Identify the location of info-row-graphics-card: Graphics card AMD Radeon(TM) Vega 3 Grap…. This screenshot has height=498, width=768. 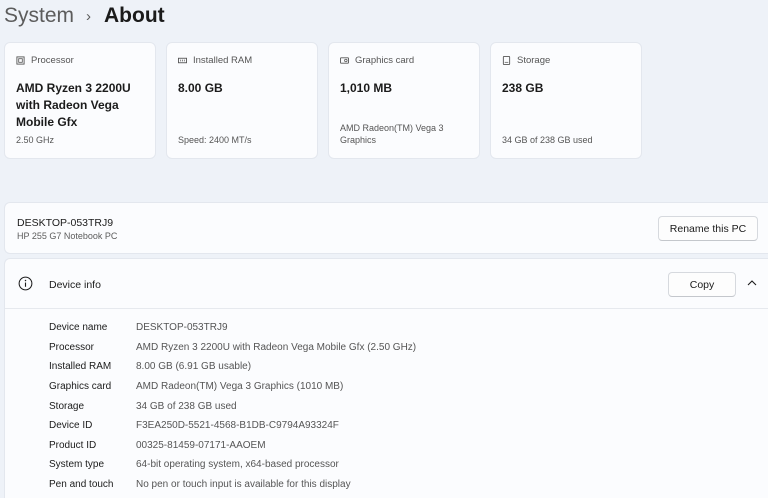
(232, 387).